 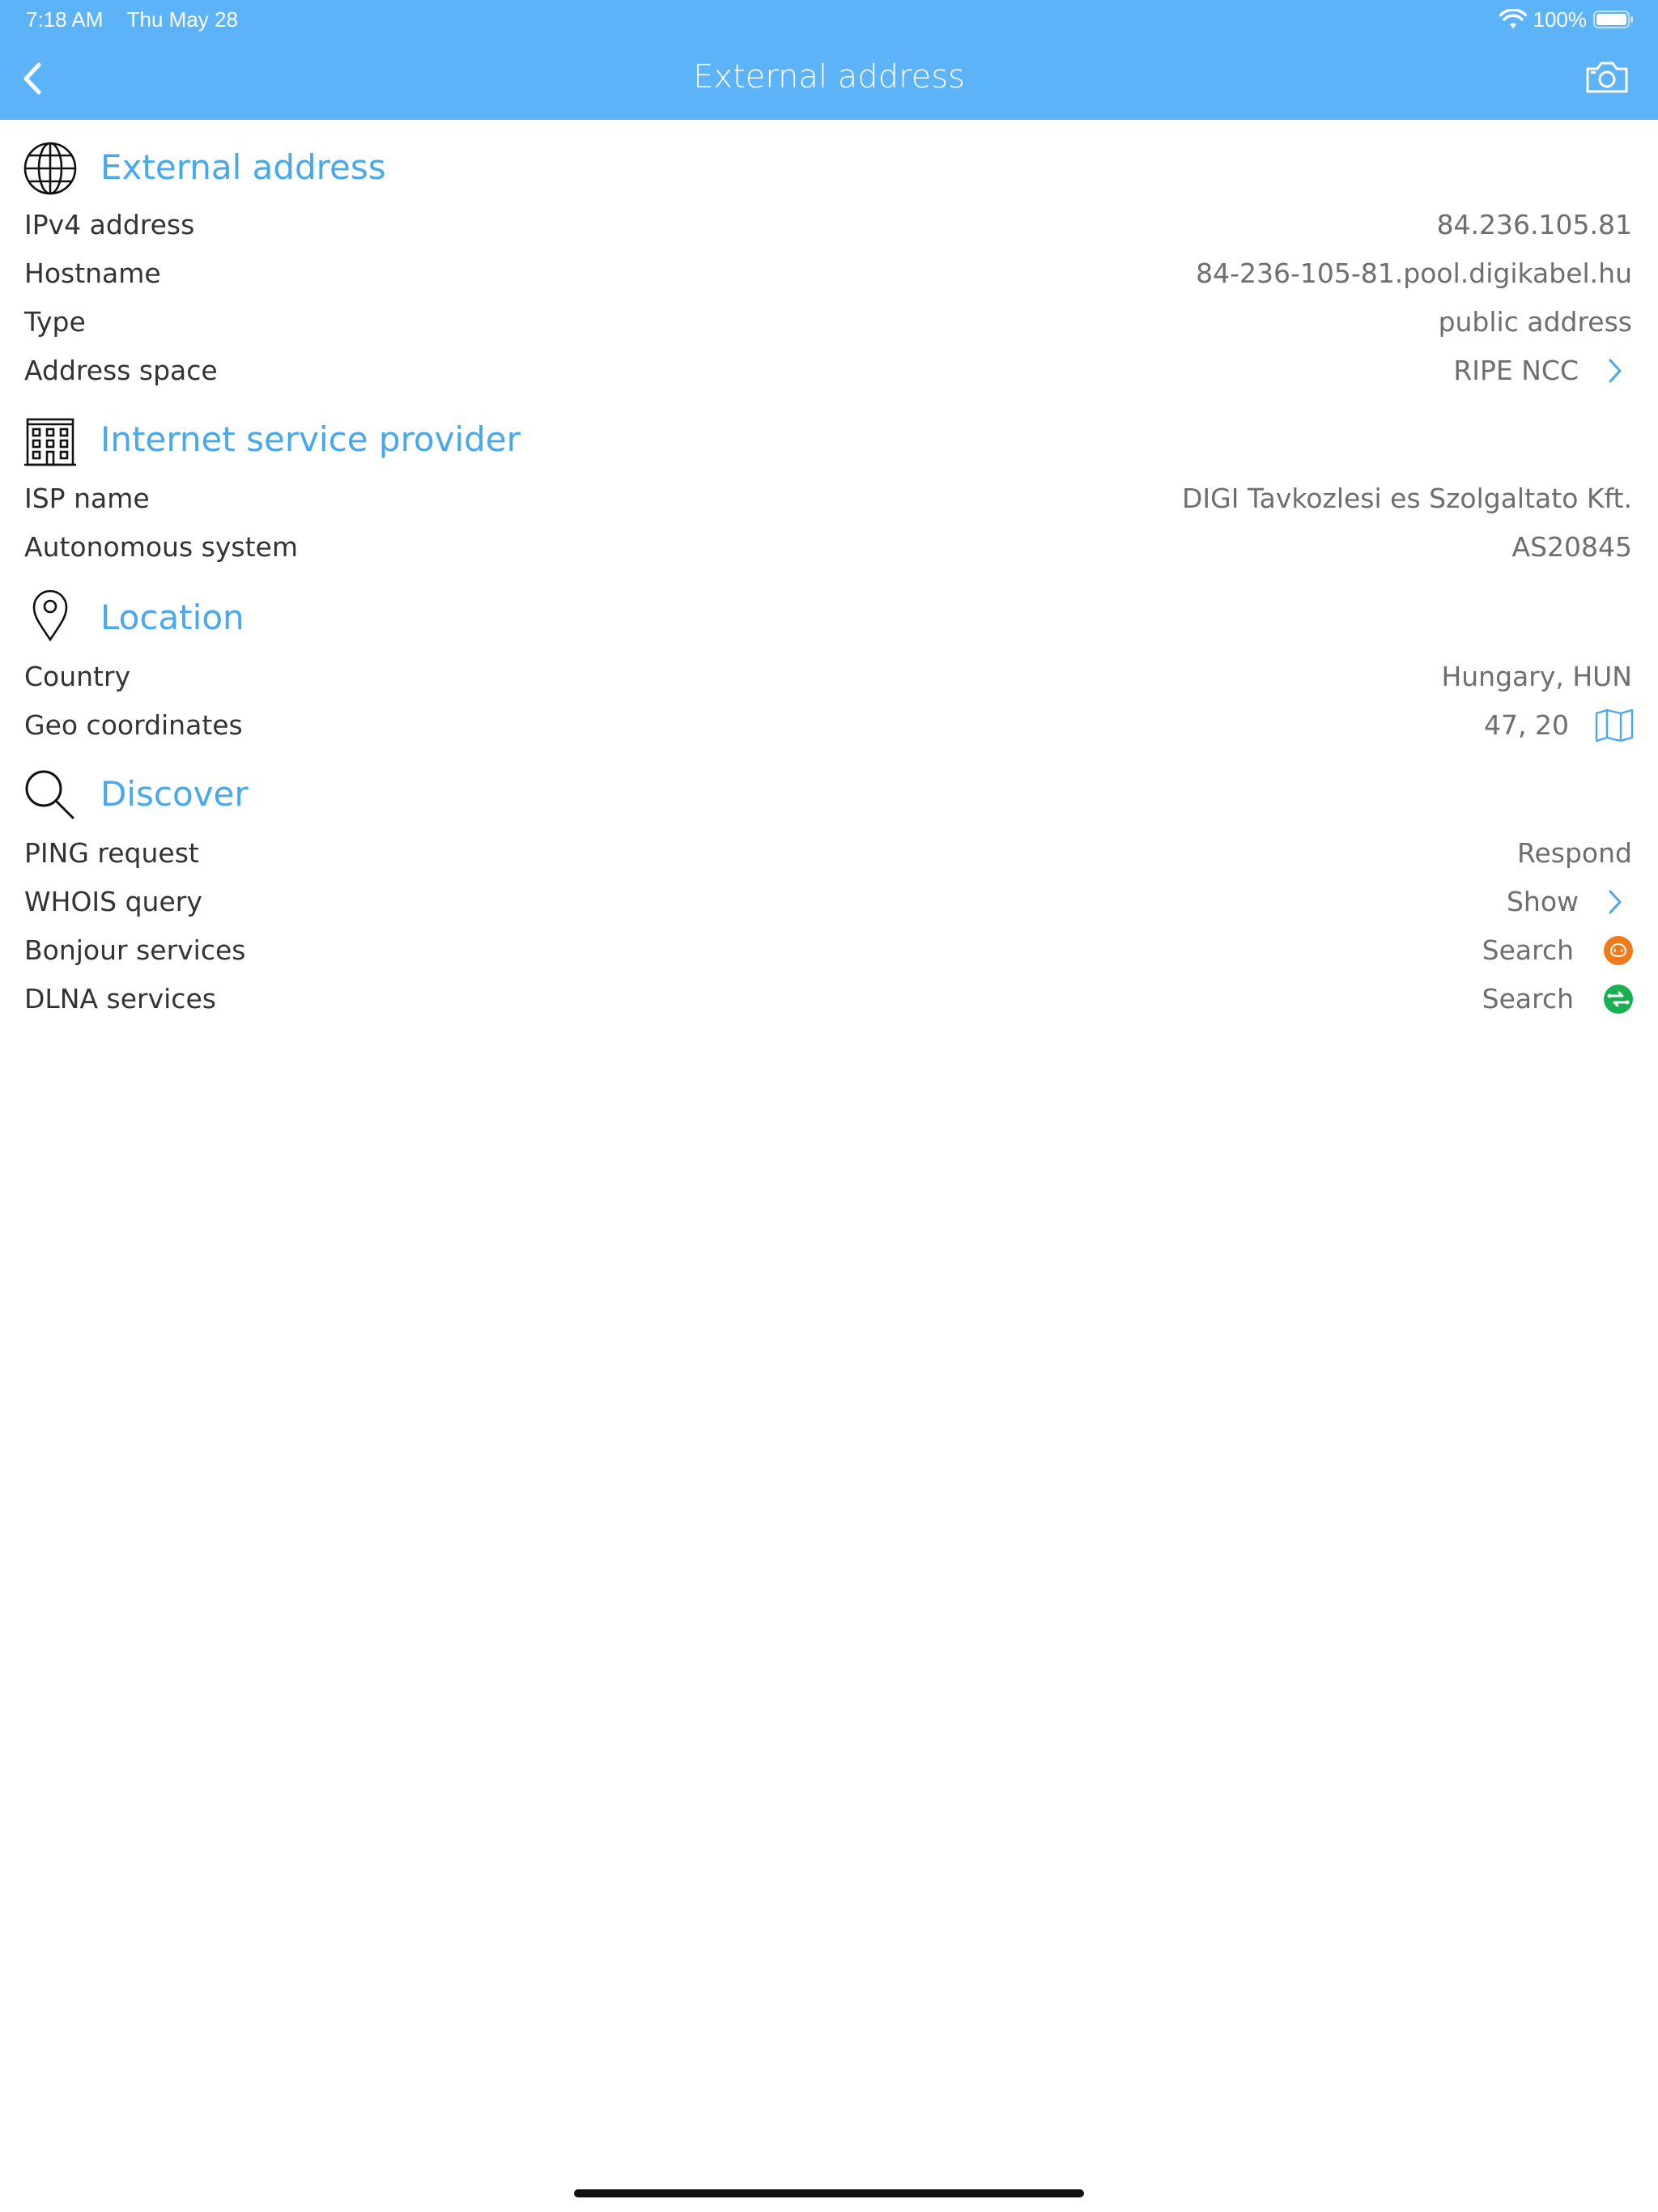 What do you see at coordinates (50, 168) in the screenshot?
I see `globe-icon` at bounding box center [50, 168].